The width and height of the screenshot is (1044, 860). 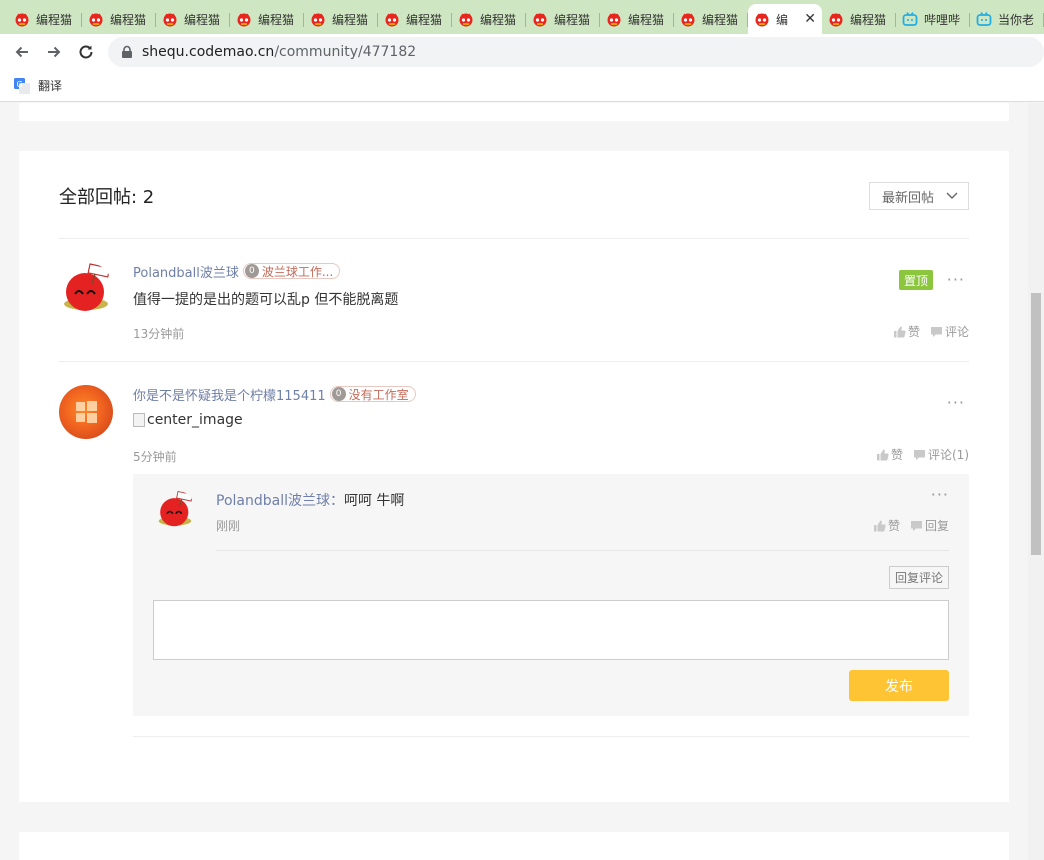 I want to click on tab-active: 编 ✕, so click(x=785, y=19).